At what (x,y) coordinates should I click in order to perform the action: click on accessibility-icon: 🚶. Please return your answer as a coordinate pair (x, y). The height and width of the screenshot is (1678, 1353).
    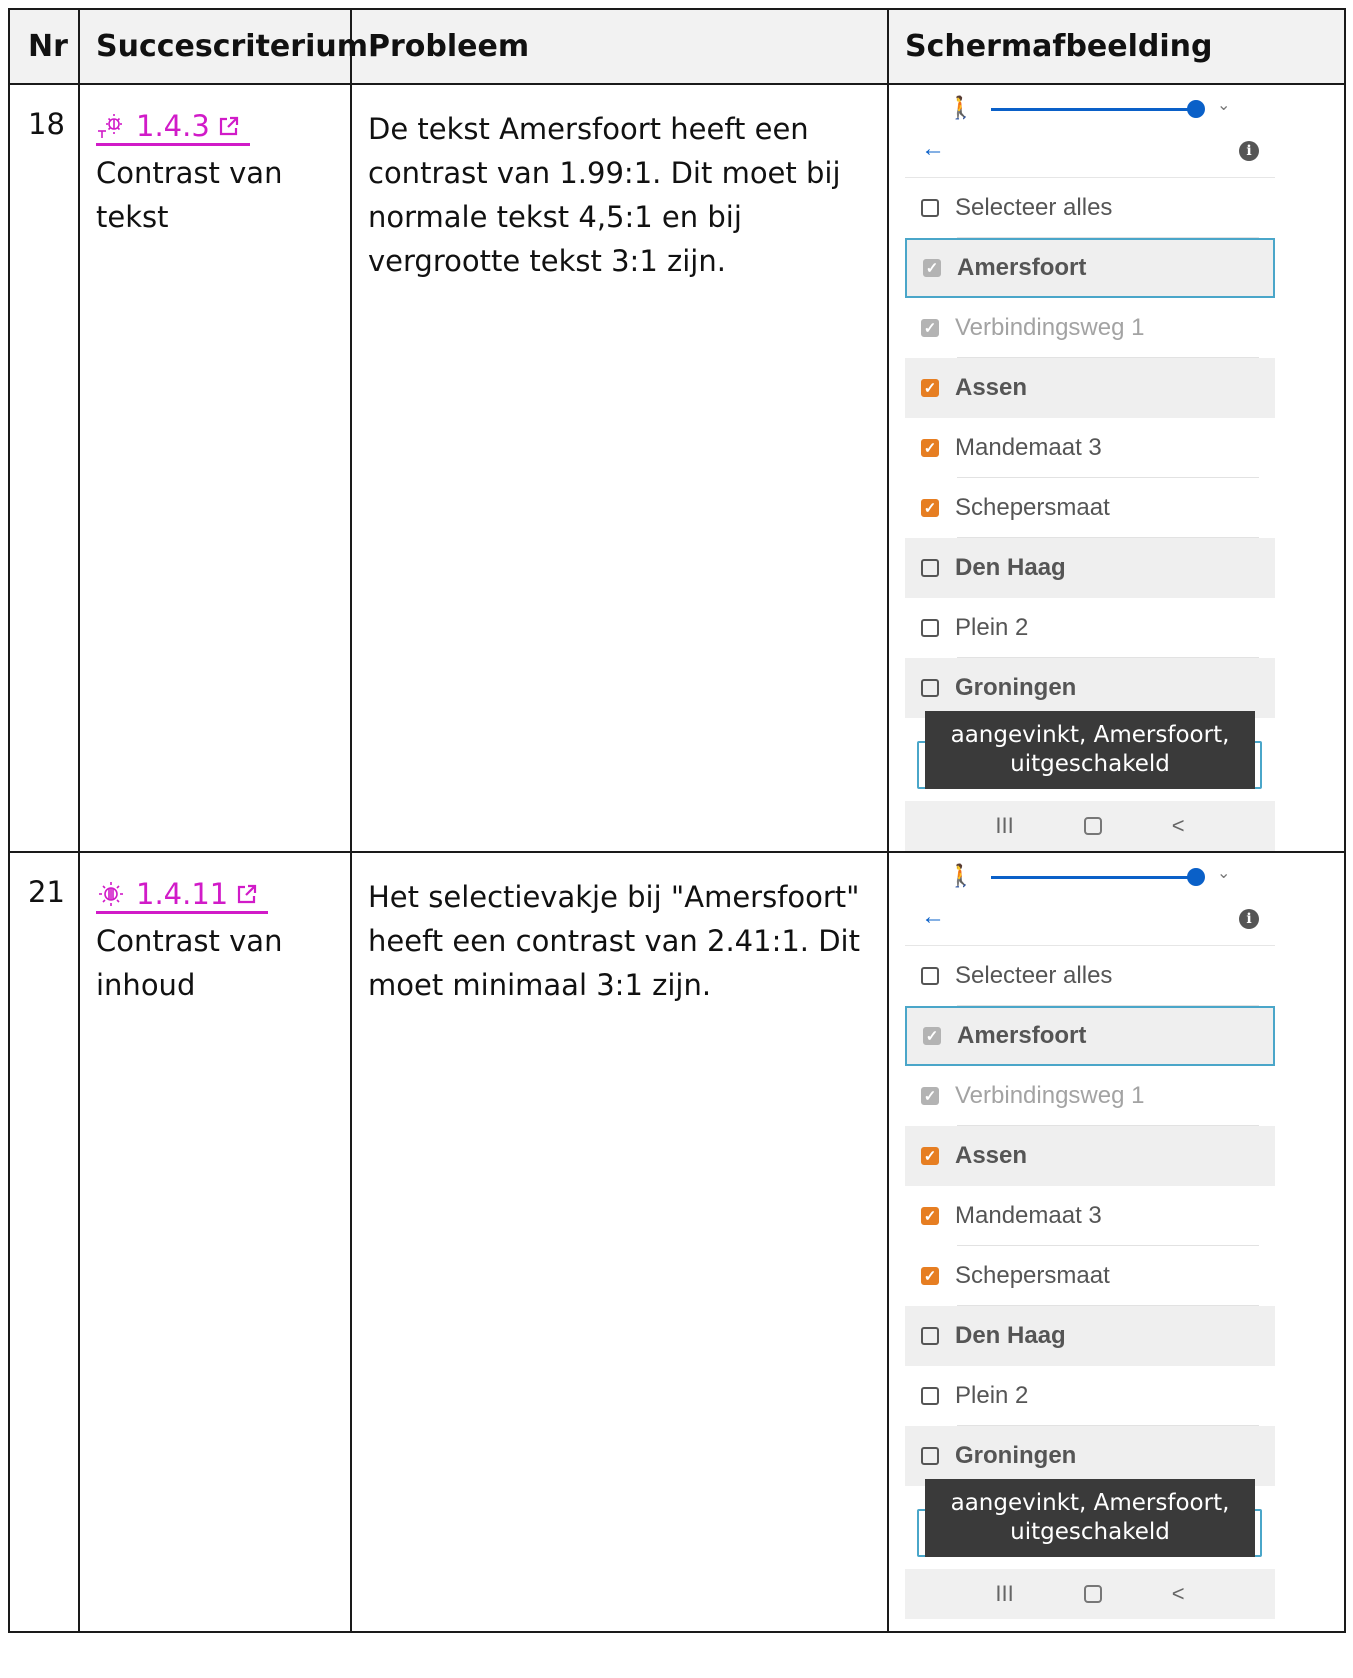
    Looking at the image, I should click on (961, 875).